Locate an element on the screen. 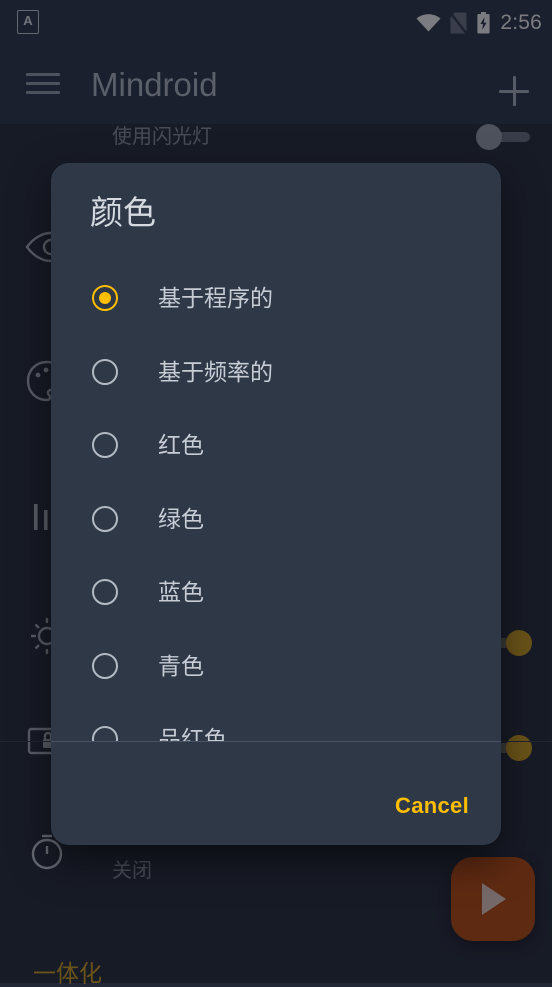 This screenshot has width=552, height=987. dialog-header: 颜色 is located at coordinates (276, 218).